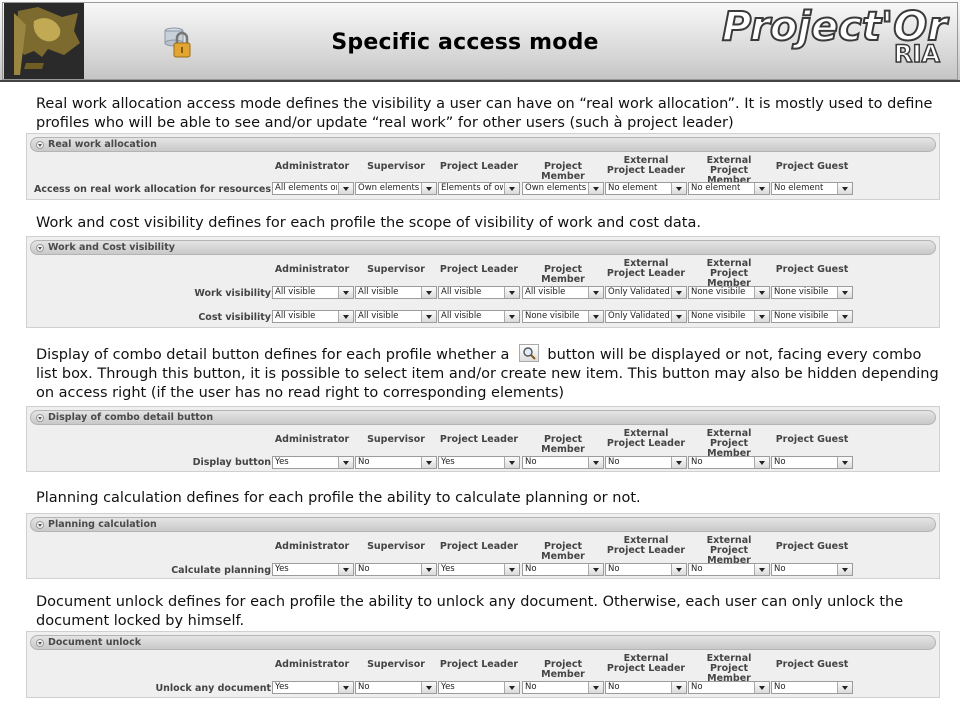  What do you see at coordinates (812, 462) in the screenshot?
I see `display-button-guest-select: No` at bounding box center [812, 462].